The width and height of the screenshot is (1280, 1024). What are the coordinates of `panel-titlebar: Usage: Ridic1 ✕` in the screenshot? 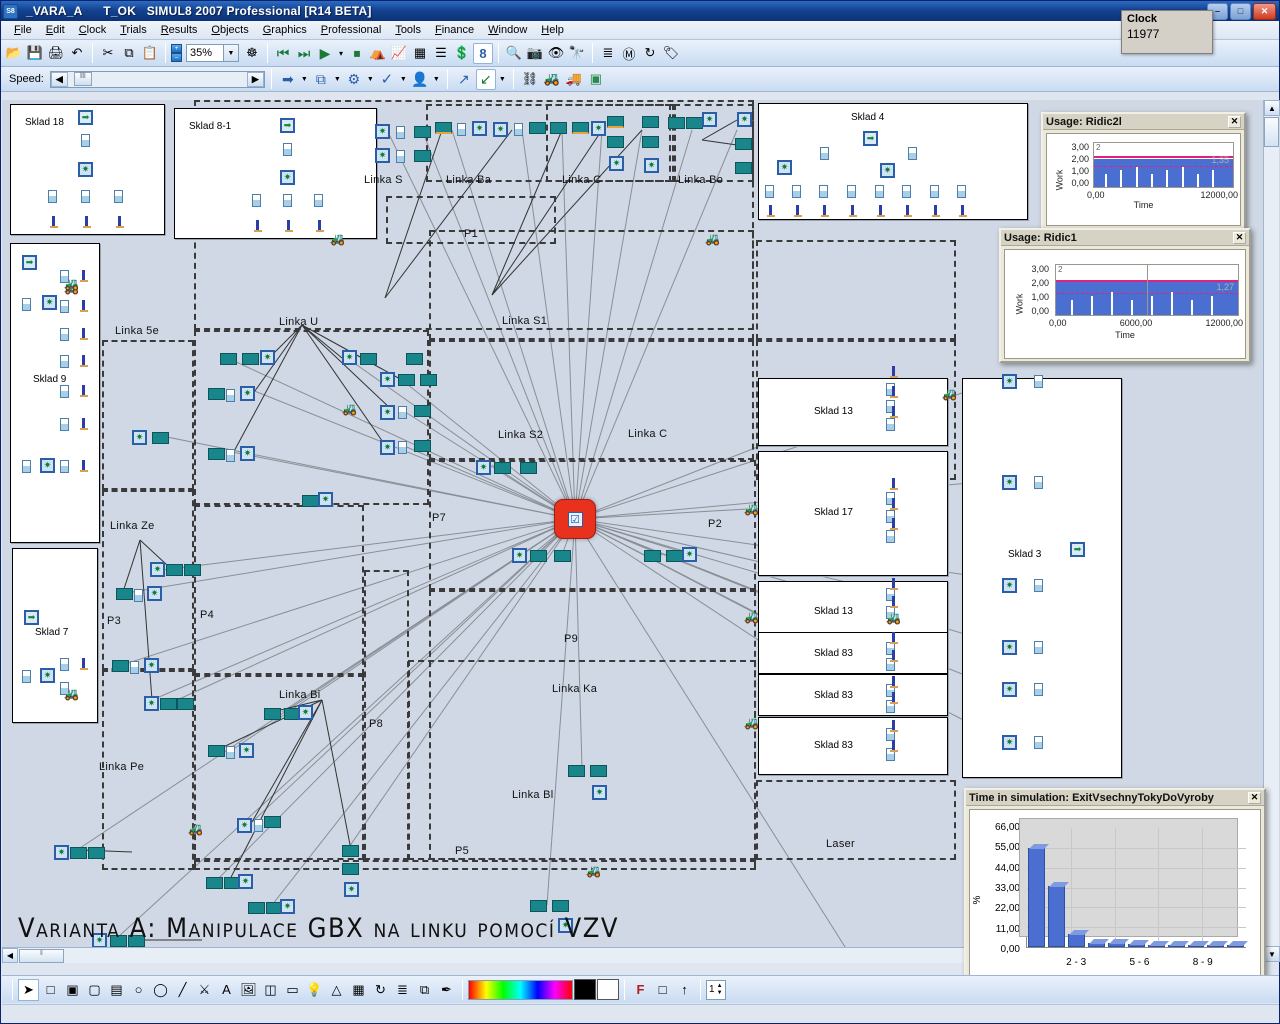 It's located at (1125, 238).